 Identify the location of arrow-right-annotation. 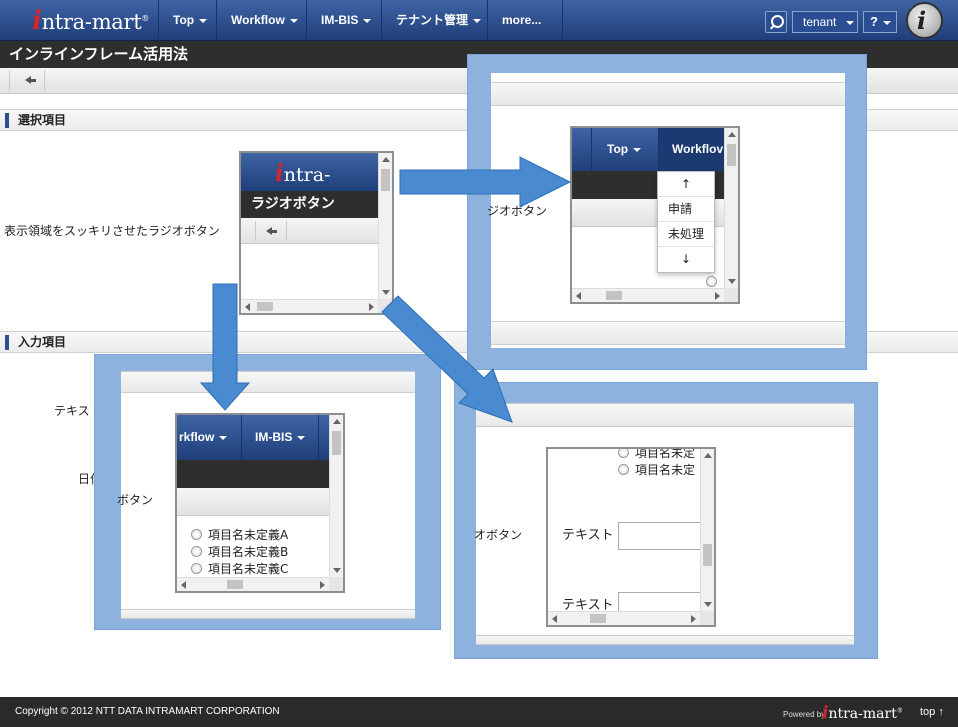
(485, 182).